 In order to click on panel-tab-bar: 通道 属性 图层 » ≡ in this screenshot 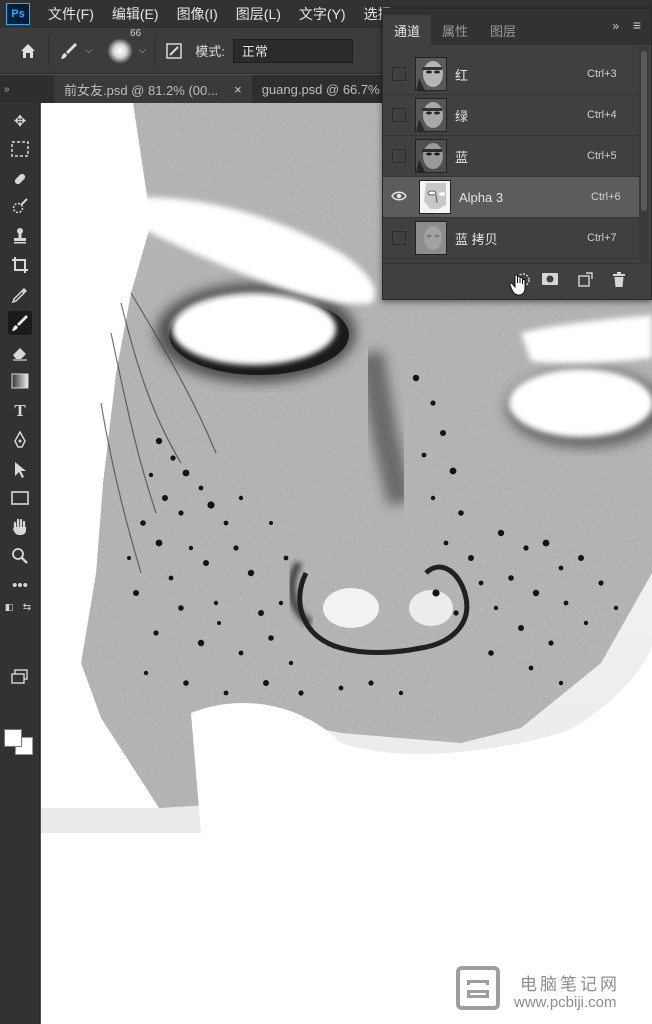, I will do `click(517, 27)`.